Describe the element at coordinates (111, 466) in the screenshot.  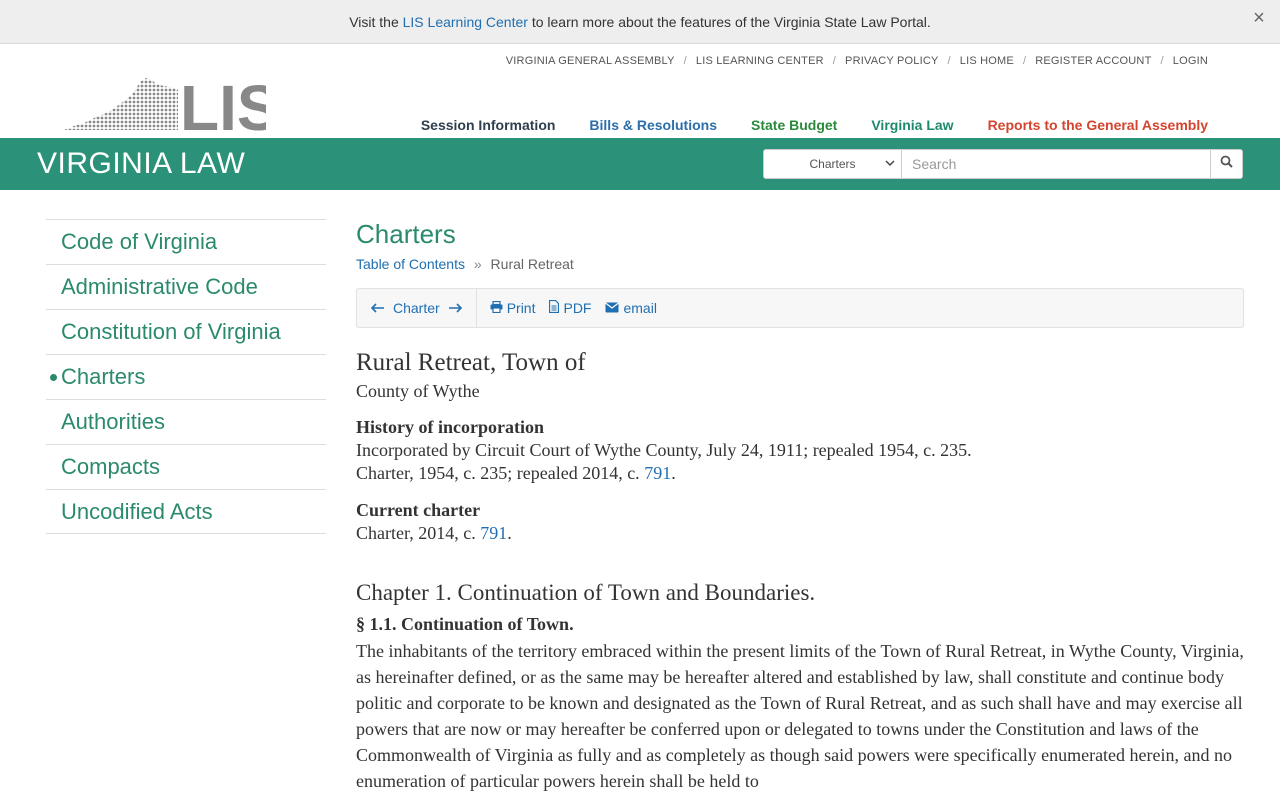
I see `sidebar-item-label: Compacts` at that location.